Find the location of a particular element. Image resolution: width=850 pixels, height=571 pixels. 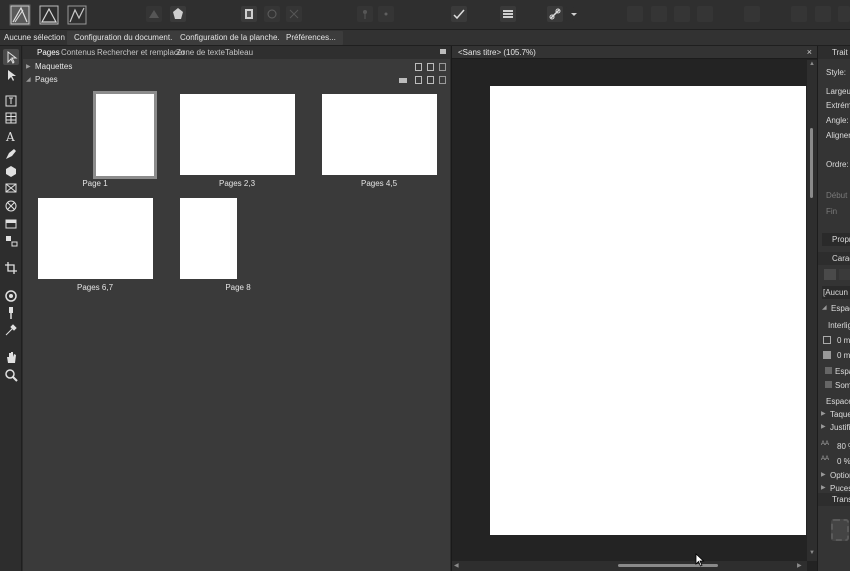

align-icon is located at coordinates (752, 14).